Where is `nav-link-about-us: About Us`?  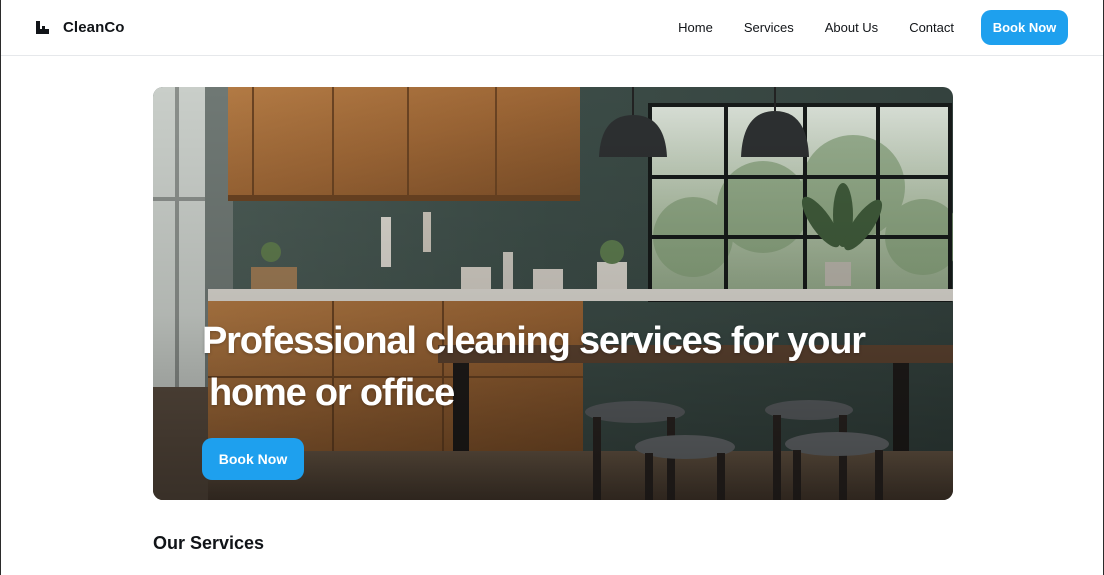 nav-link-about-us: About Us is located at coordinates (851, 27).